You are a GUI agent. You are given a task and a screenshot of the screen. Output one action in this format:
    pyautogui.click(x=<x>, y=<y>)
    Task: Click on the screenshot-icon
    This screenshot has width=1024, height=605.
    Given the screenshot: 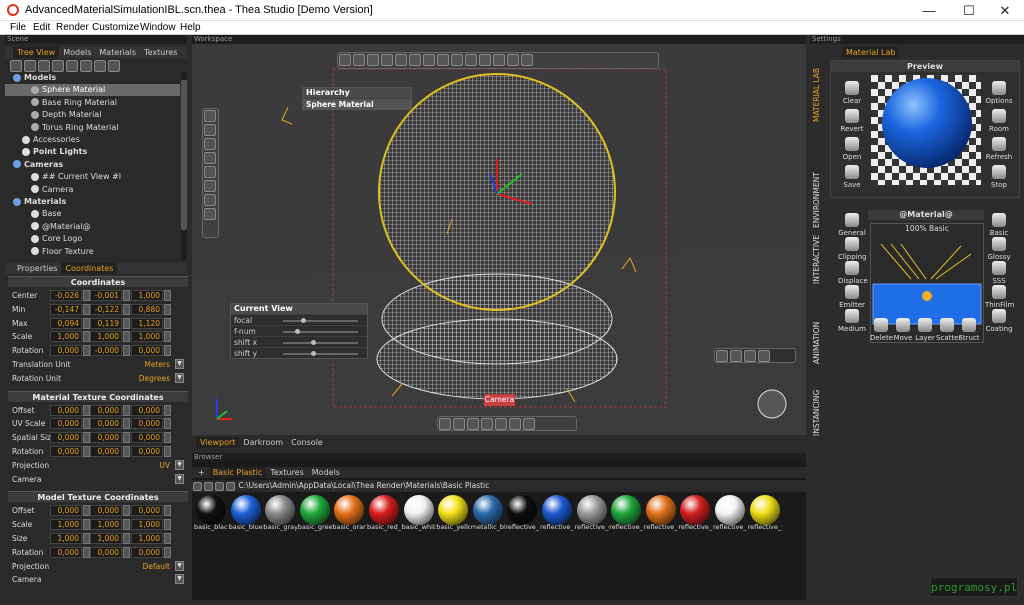 What is the action you would take?
    pyautogui.click(x=473, y=424)
    